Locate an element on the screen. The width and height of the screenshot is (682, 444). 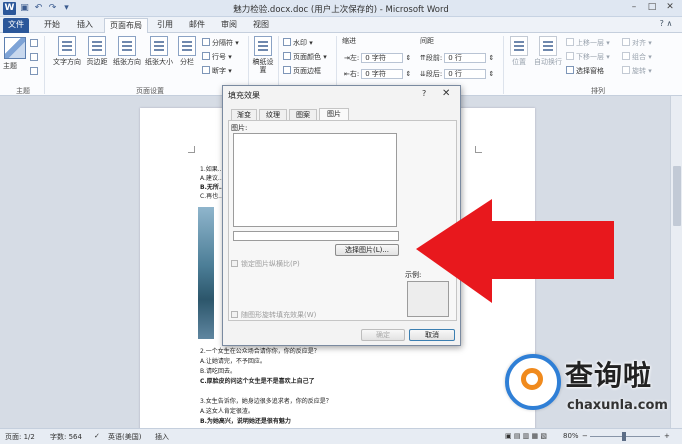
doc-line: C.厚脸皮的问这个女生是不是喜欢上自己了 is located at coordinates (257, 381).